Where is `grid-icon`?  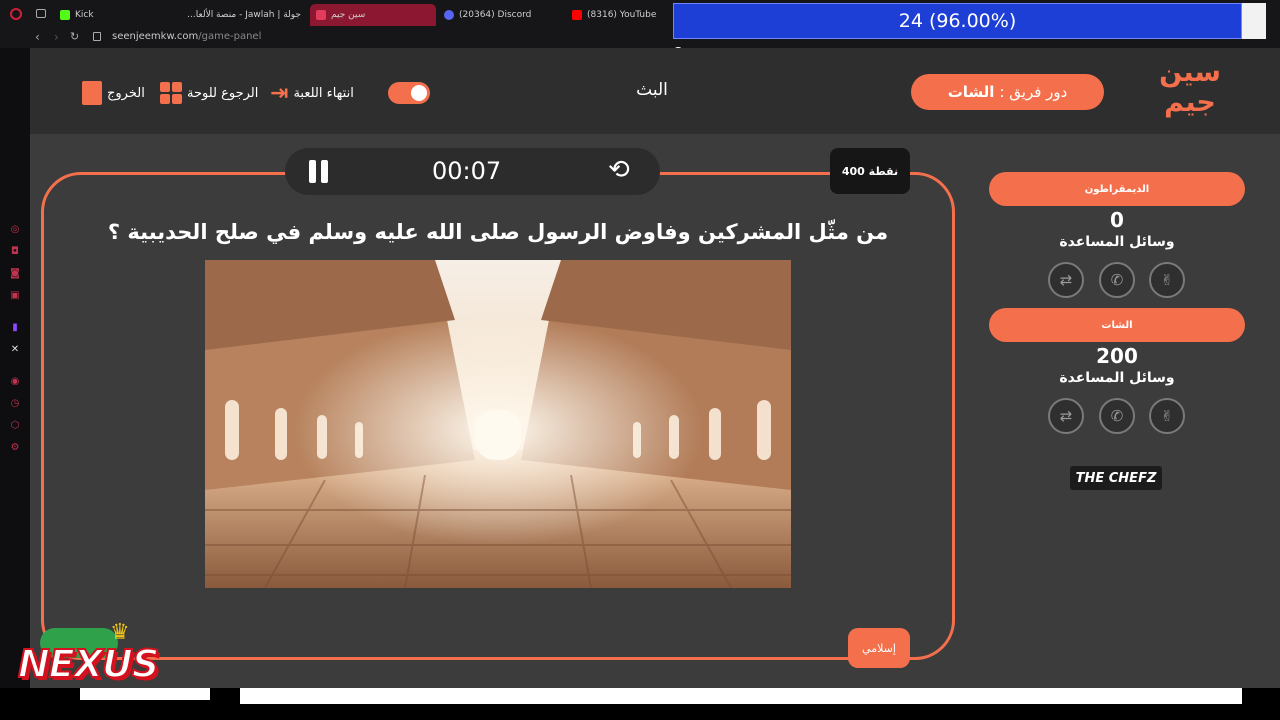
grid-icon is located at coordinates (171, 93).